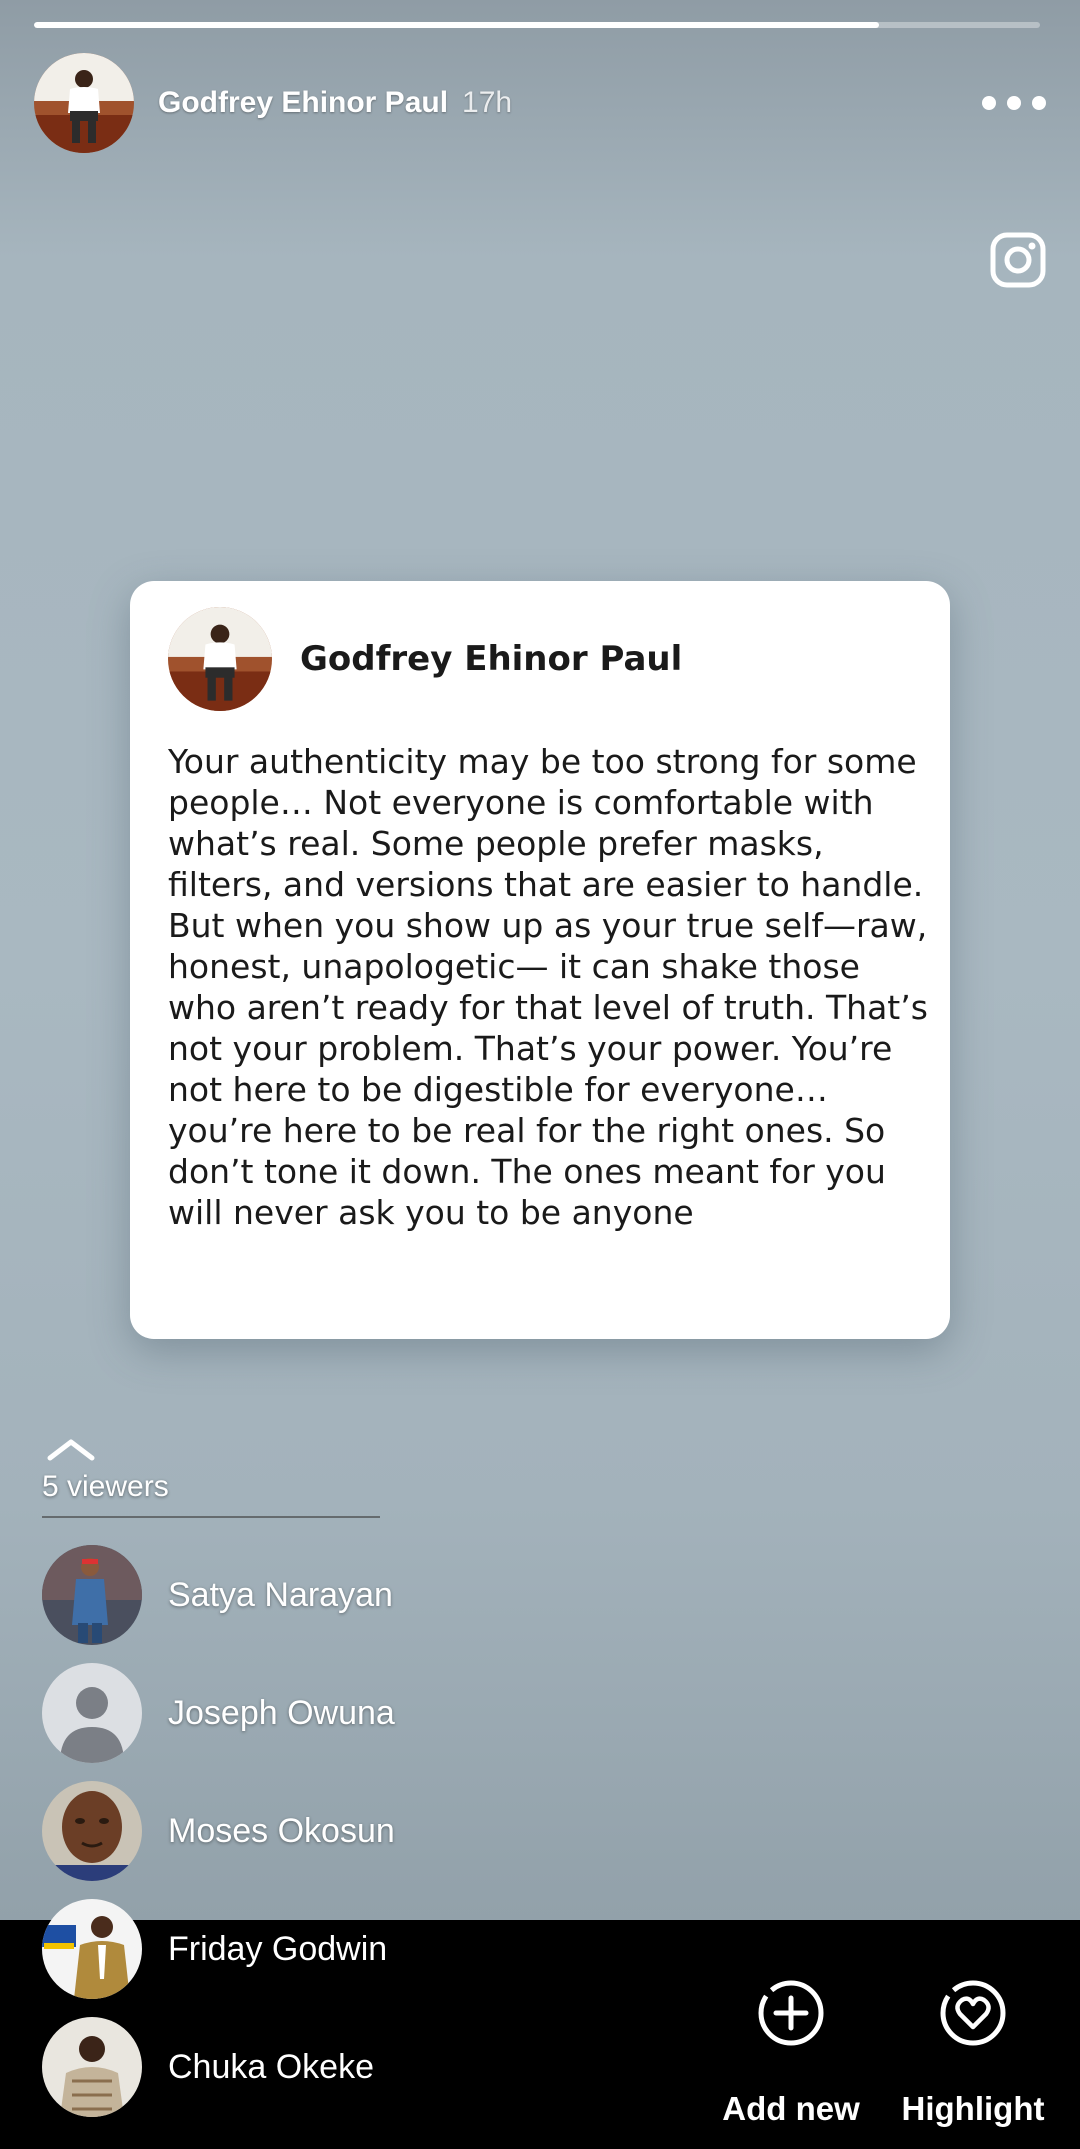  I want to click on highlight-heart-icon, so click(973, 2013).